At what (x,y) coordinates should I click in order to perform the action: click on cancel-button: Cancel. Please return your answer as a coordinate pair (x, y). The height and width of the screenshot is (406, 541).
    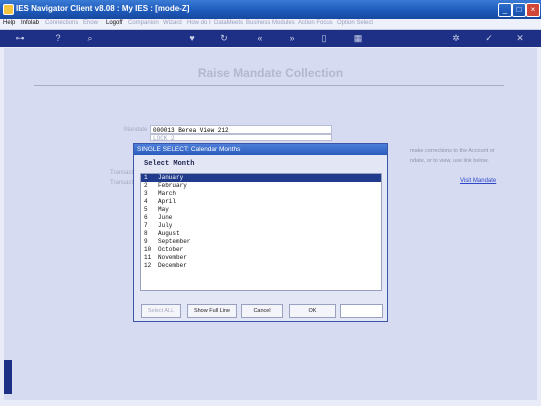
    Looking at the image, I should click on (262, 311).